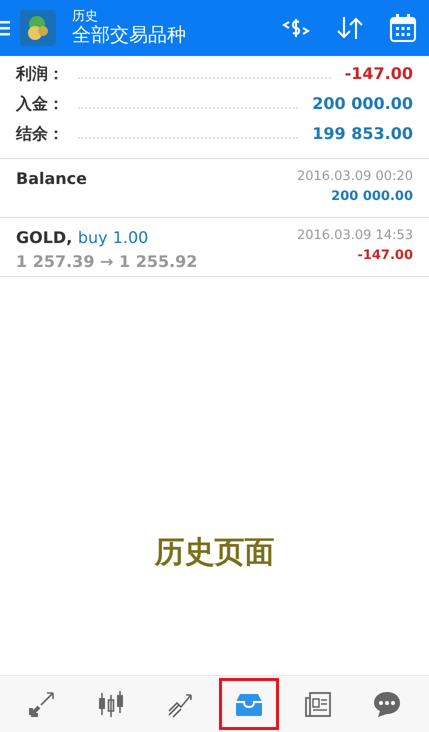  Describe the element at coordinates (85, 16) in the screenshot. I see `screen-title: 历史` at that location.